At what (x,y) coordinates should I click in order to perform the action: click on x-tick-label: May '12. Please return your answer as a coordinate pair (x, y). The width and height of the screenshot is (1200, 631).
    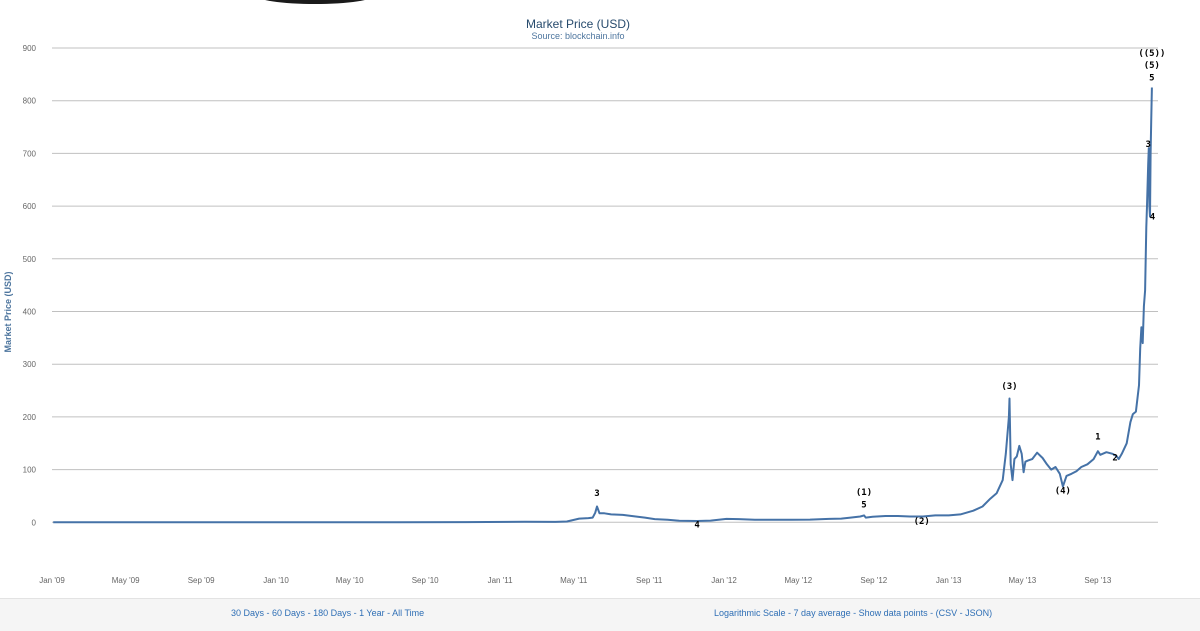
    Looking at the image, I should click on (798, 580).